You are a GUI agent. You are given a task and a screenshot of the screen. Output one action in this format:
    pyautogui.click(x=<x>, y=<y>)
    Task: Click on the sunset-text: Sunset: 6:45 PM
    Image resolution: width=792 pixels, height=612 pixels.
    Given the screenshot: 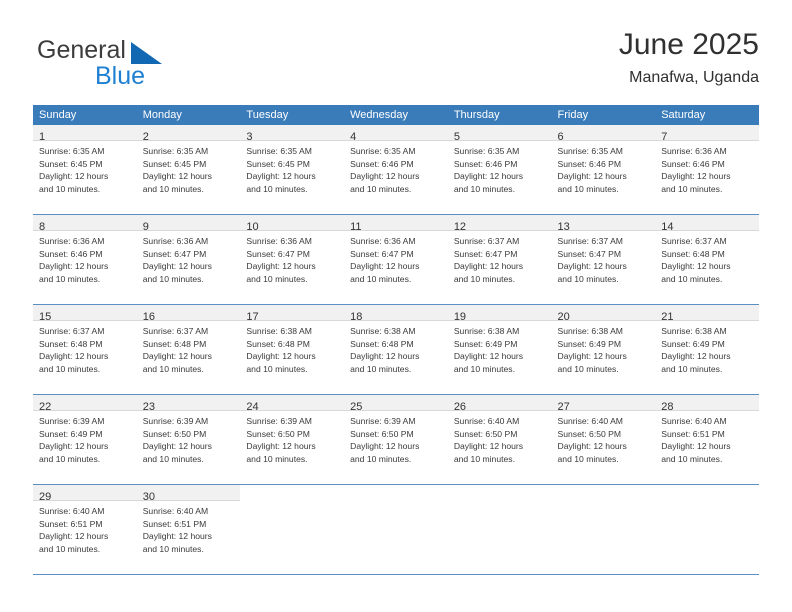 What is the action you would take?
    pyautogui.click(x=71, y=163)
    